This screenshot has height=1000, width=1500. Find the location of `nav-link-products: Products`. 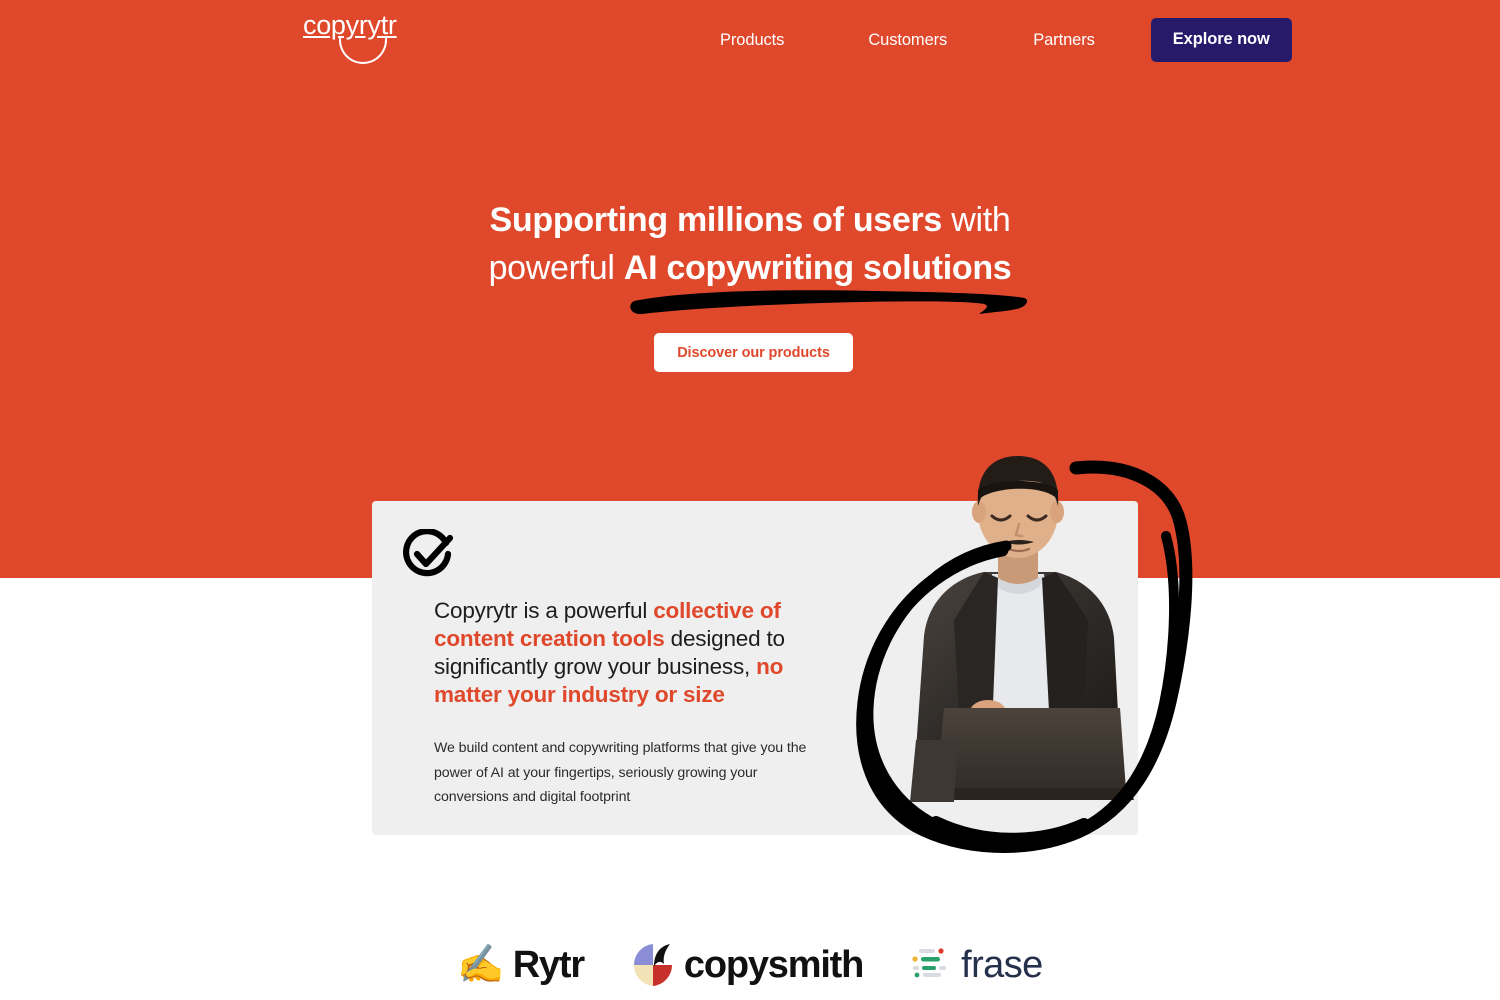

nav-link-products: Products is located at coordinates (752, 40).